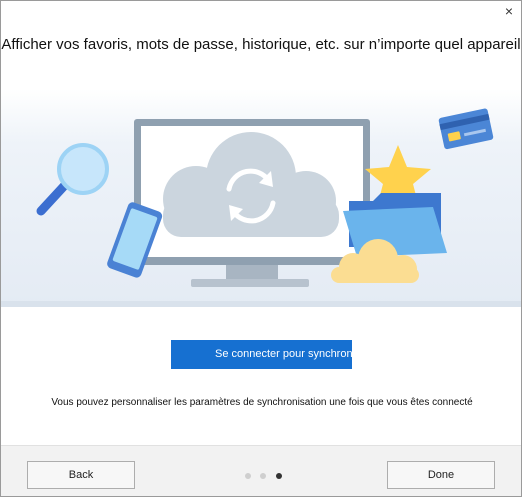 The height and width of the screenshot is (497, 522). What do you see at coordinates (81, 475) in the screenshot?
I see `back-button: Back` at bounding box center [81, 475].